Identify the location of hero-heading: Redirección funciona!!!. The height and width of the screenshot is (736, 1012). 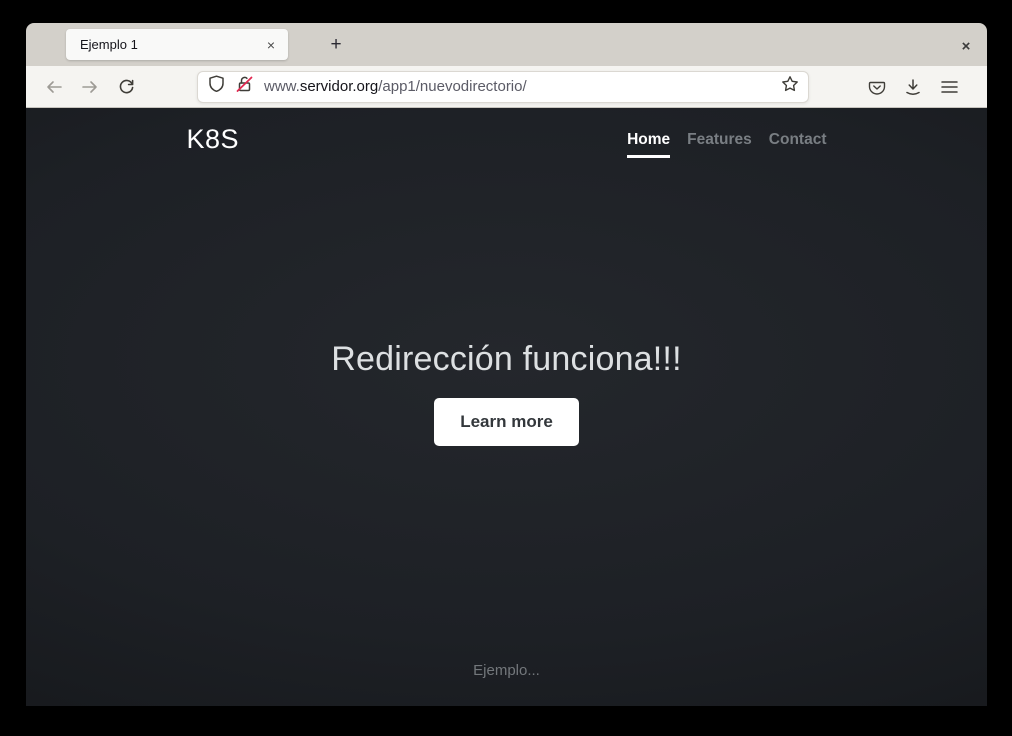
(506, 359).